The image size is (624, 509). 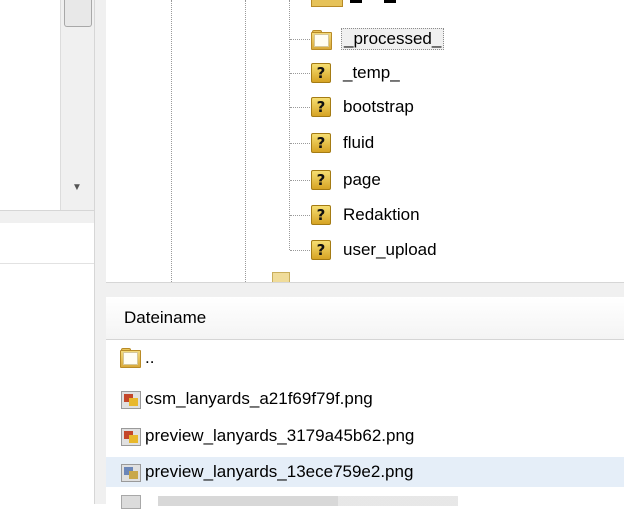 I want to click on file-name: csm_lanyards_a21f69f79f.png, so click(x=259, y=398).